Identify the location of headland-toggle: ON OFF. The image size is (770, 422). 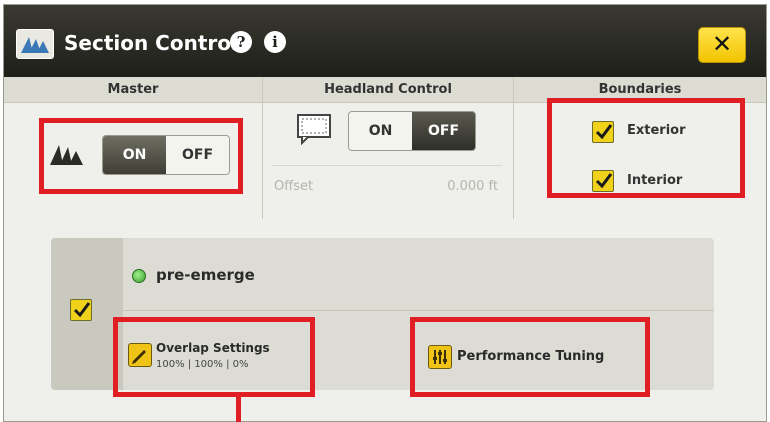
(412, 131).